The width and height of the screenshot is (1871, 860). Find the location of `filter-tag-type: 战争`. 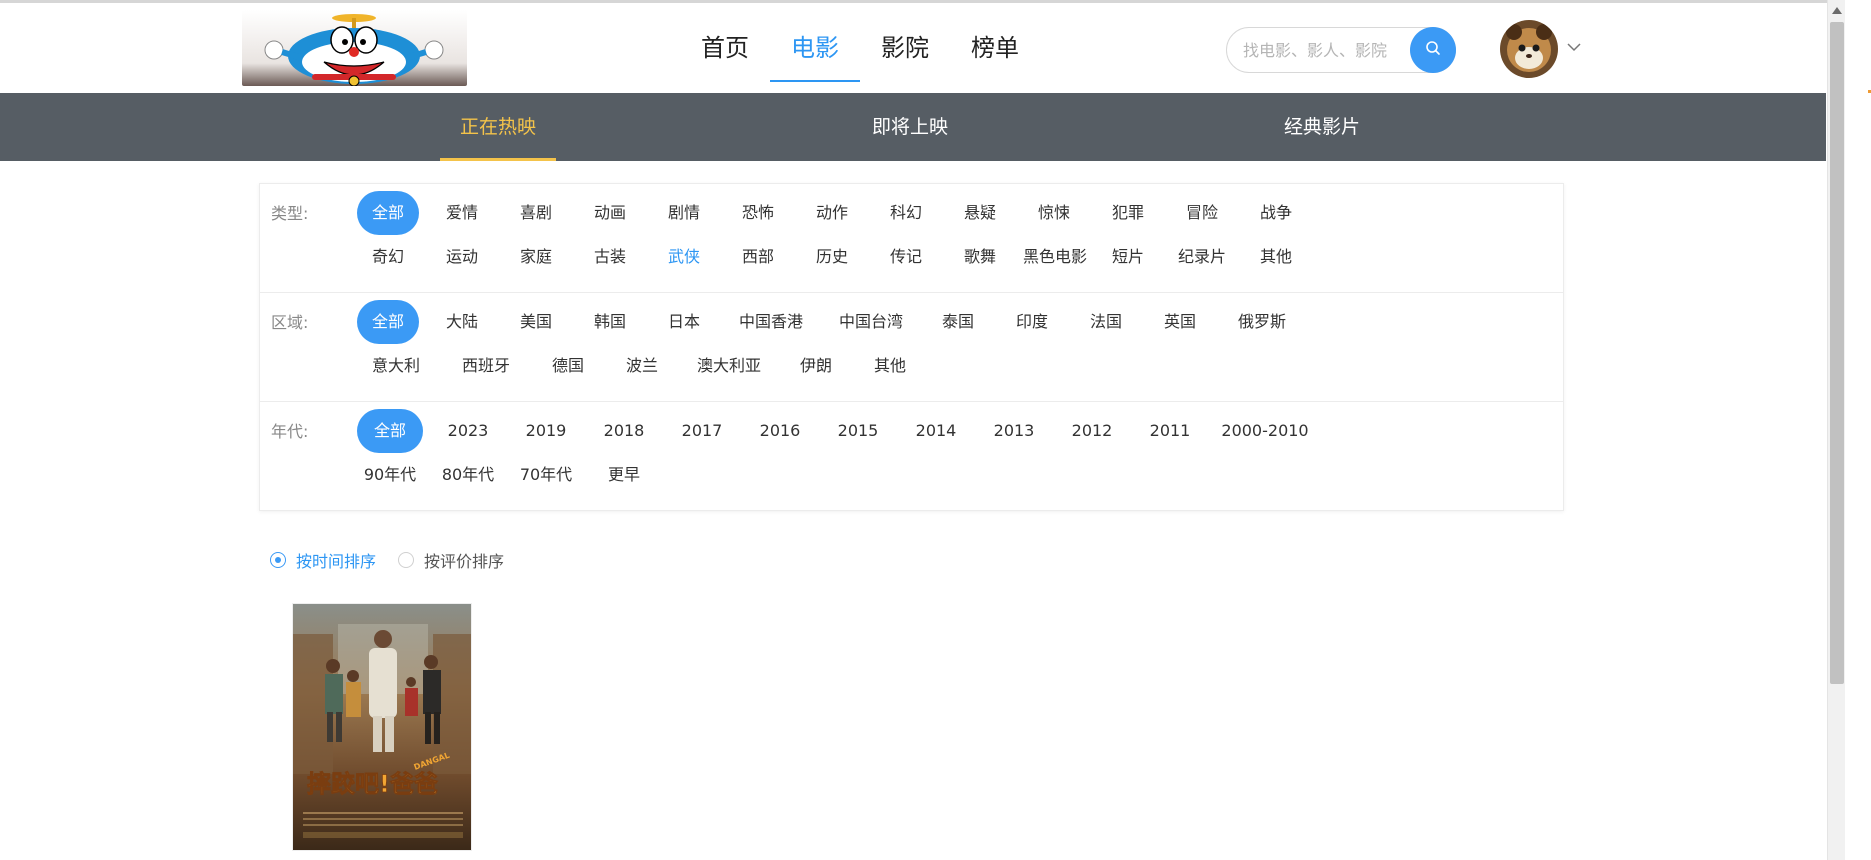

filter-tag-type: 战争 is located at coordinates (1276, 213).